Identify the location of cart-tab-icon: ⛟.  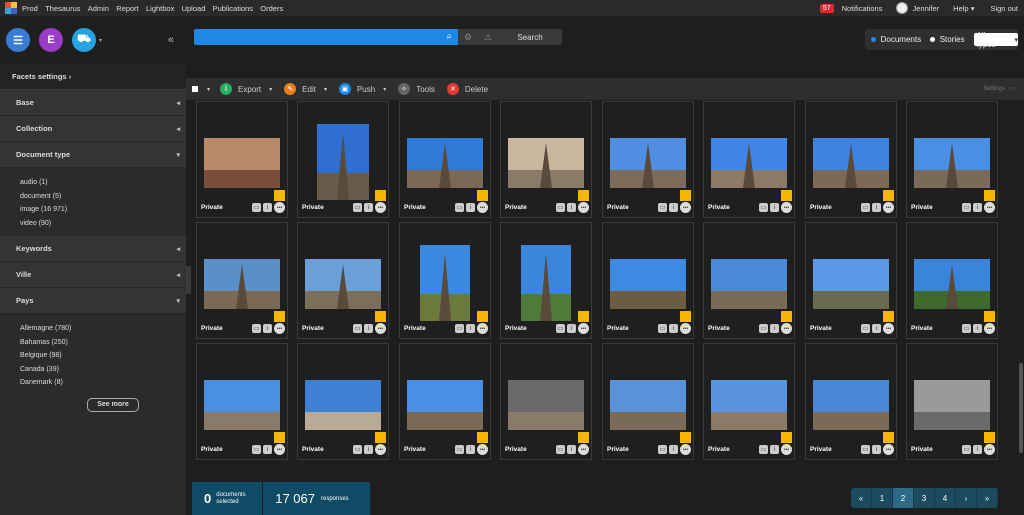
(84, 40).